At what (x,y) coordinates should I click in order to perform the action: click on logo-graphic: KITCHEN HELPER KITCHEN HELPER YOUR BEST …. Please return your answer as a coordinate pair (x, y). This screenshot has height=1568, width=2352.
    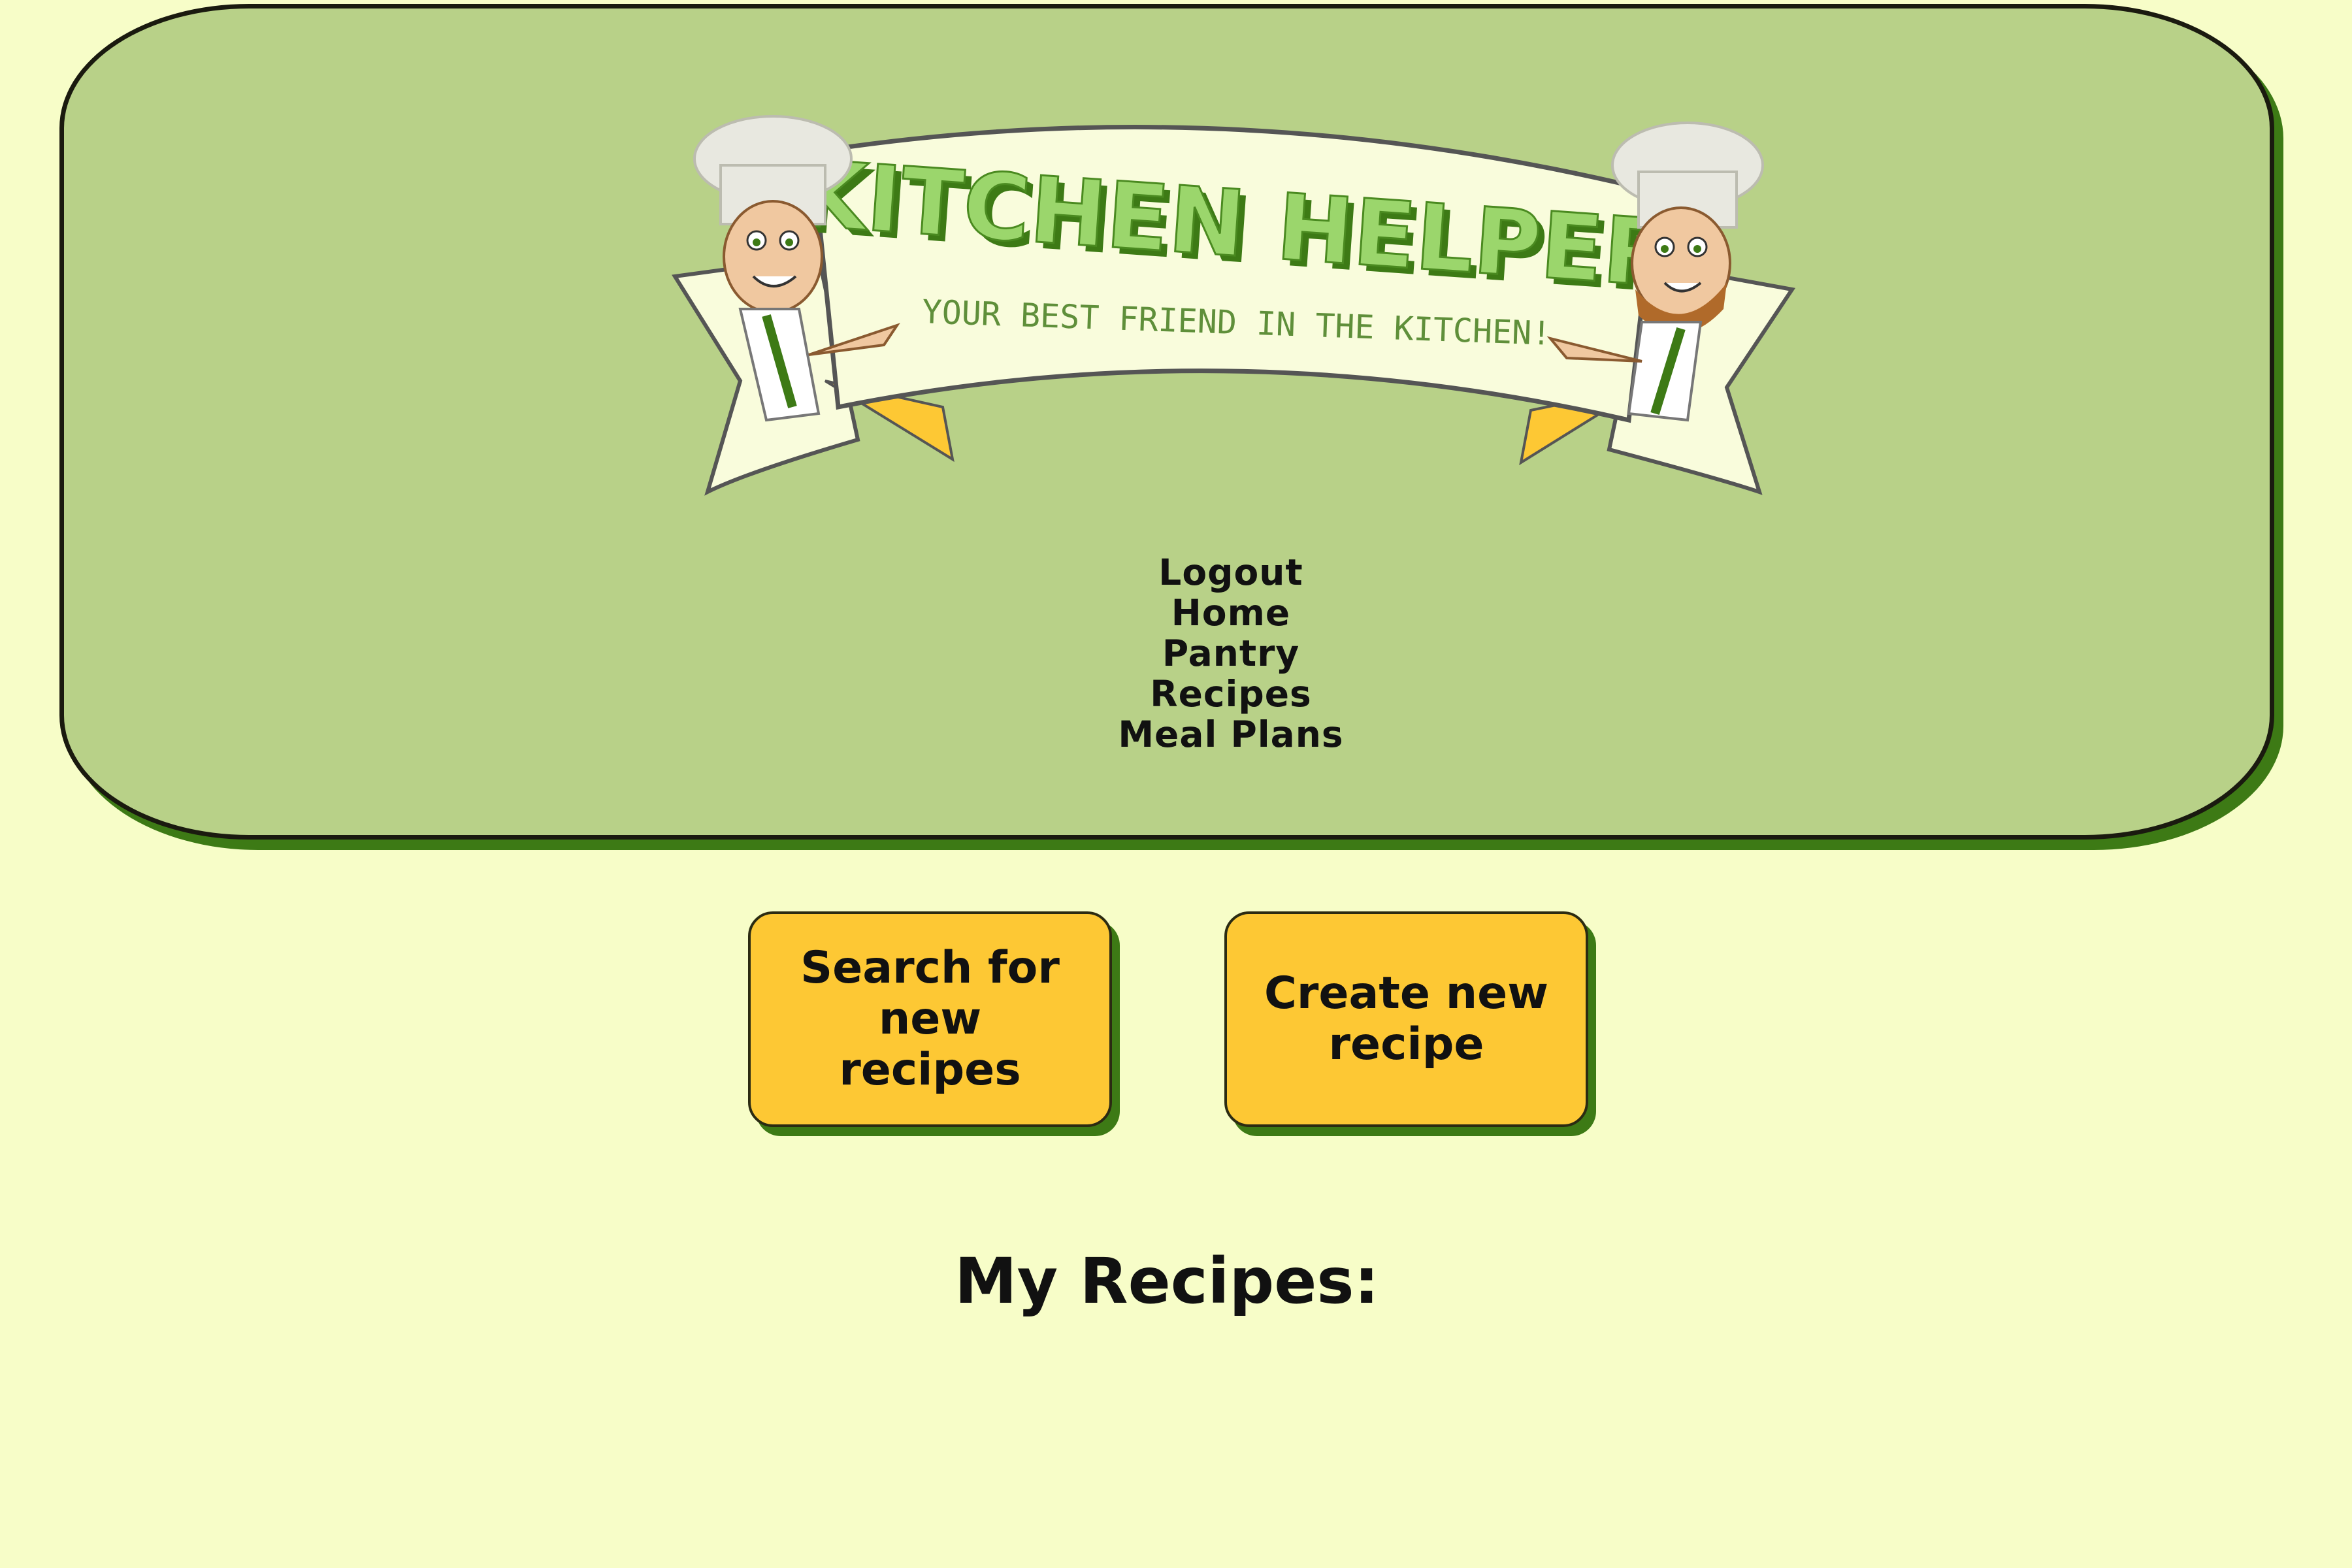
    Looking at the image, I should click on (1233, 305).